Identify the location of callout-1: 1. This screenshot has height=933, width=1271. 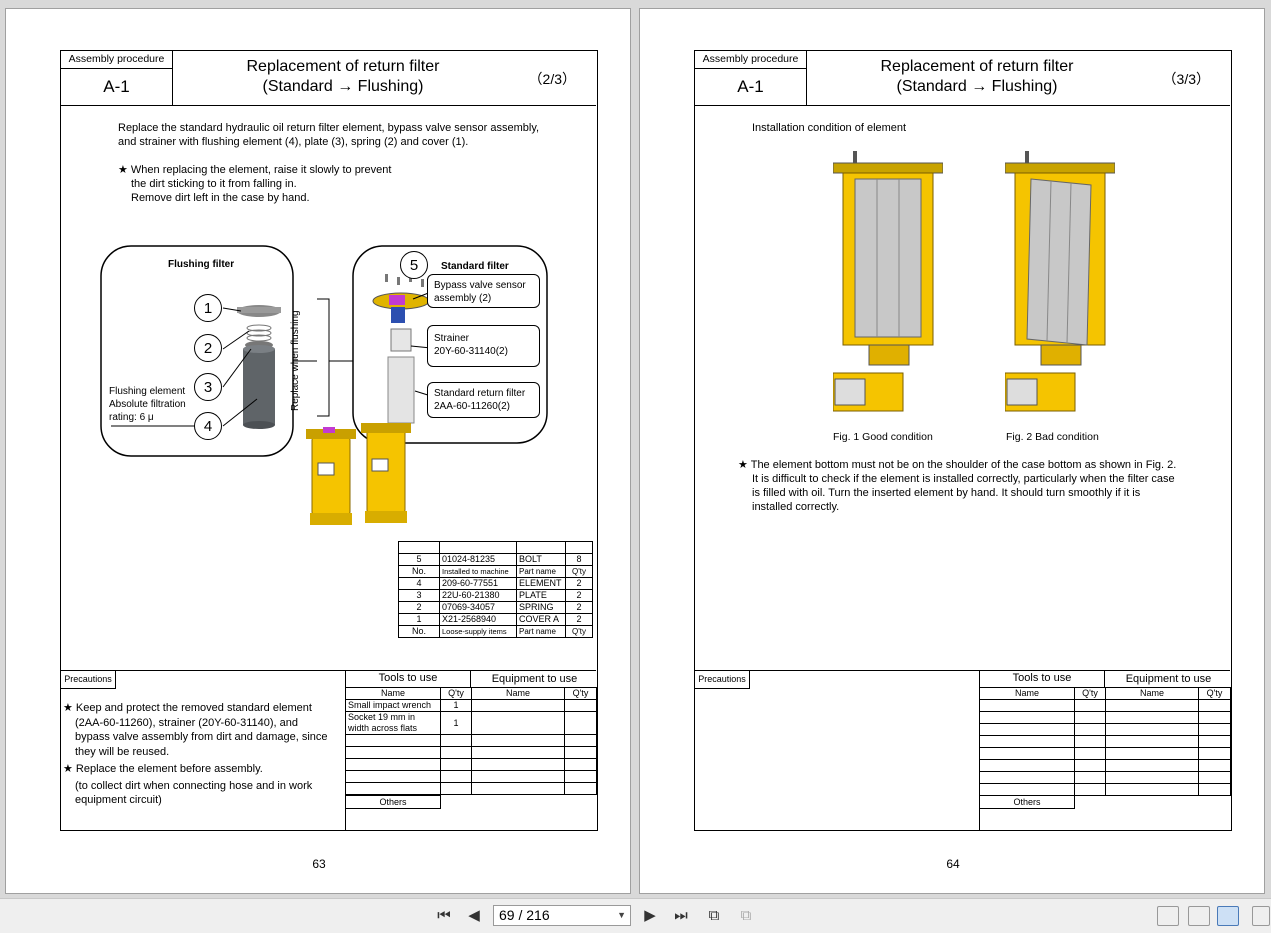
(208, 308).